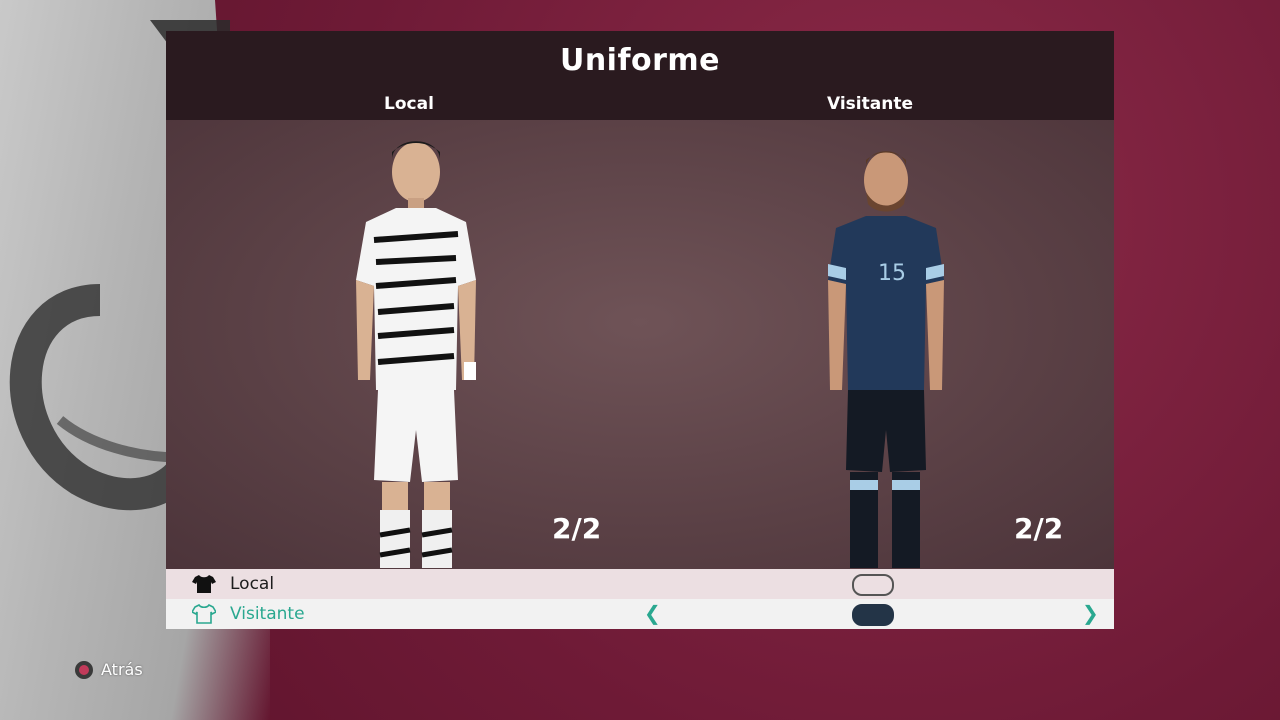 Image resolution: width=1280 pixels, height=720 pixels. I want to click on home-column-header: Local, so click(409, 104).